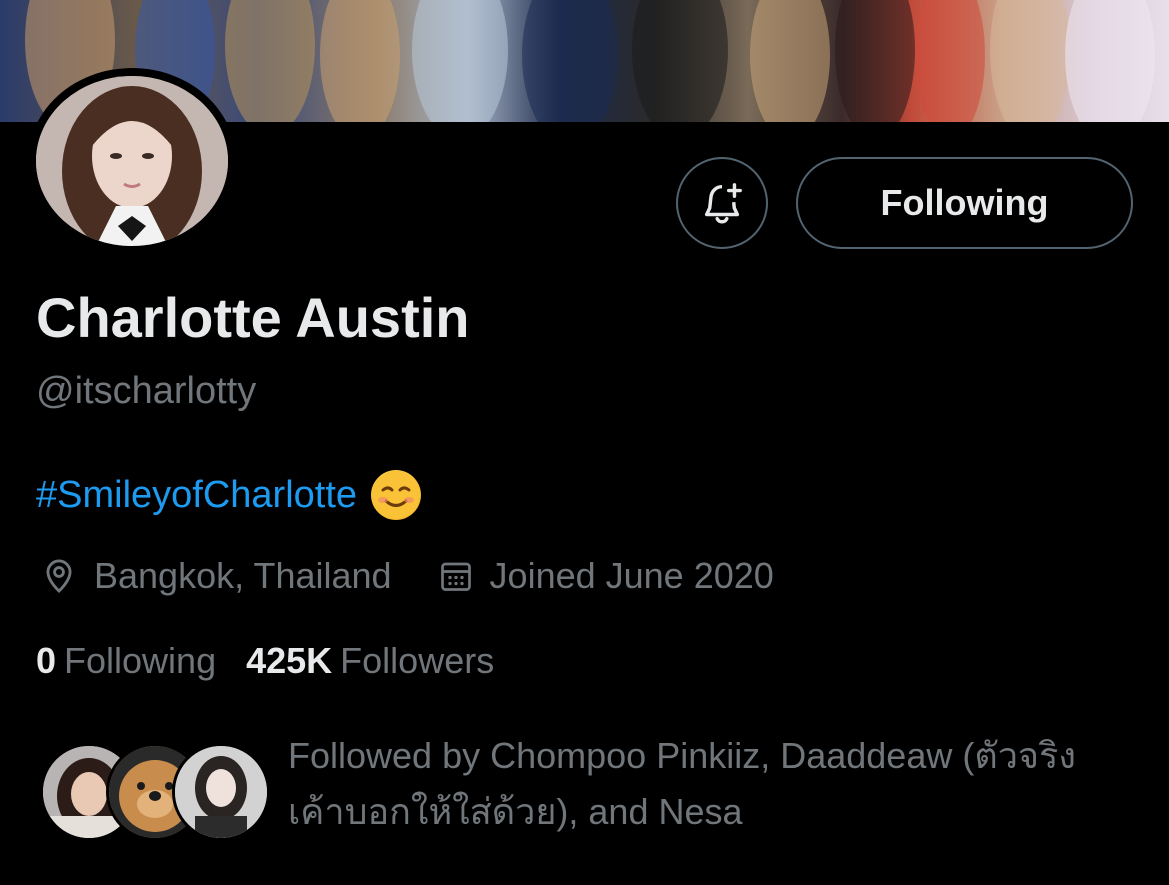 This screenshot has width=1169, height=885. I want to click on profile-avatar, so click(132, 161).